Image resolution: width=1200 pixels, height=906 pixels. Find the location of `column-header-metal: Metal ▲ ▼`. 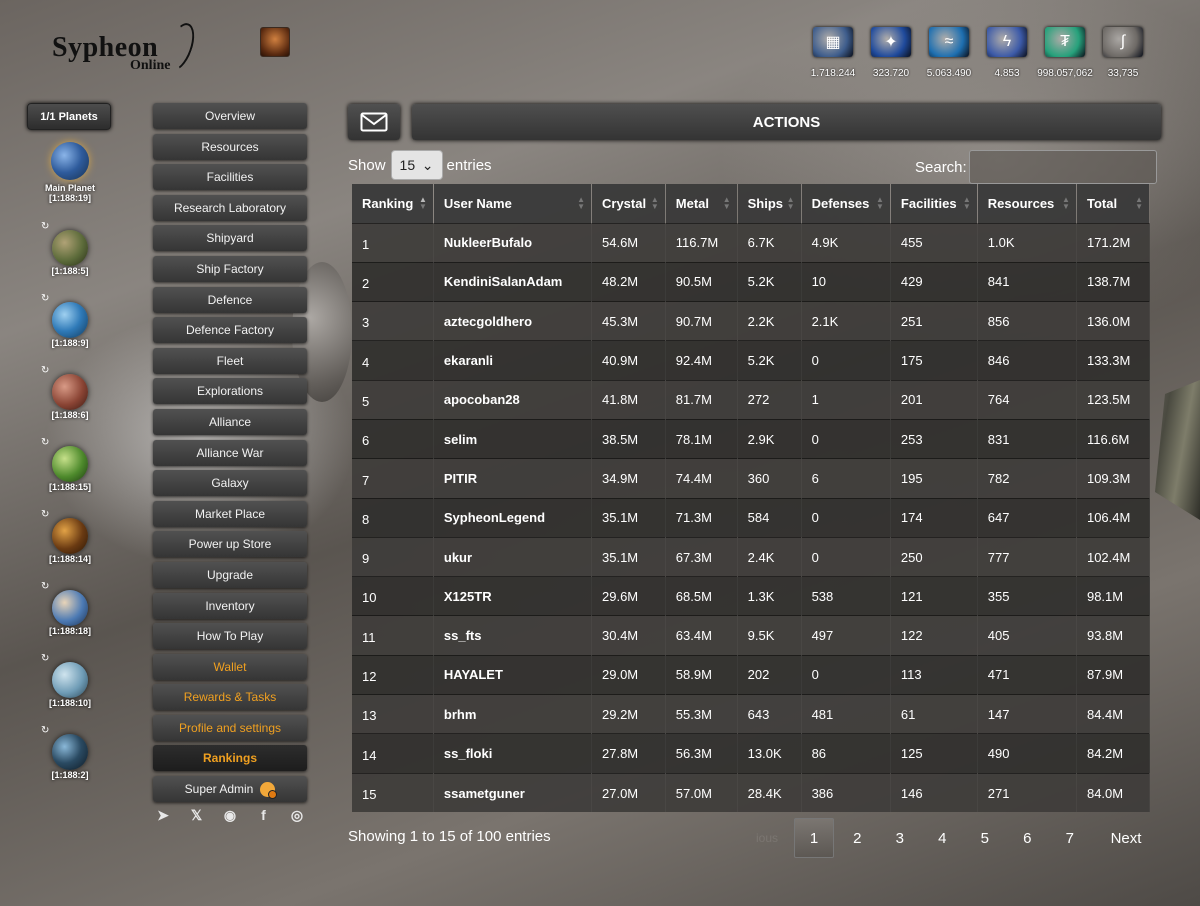

column-header-metal: Metal ▲ ▼ is located at coordinates (701, 203).